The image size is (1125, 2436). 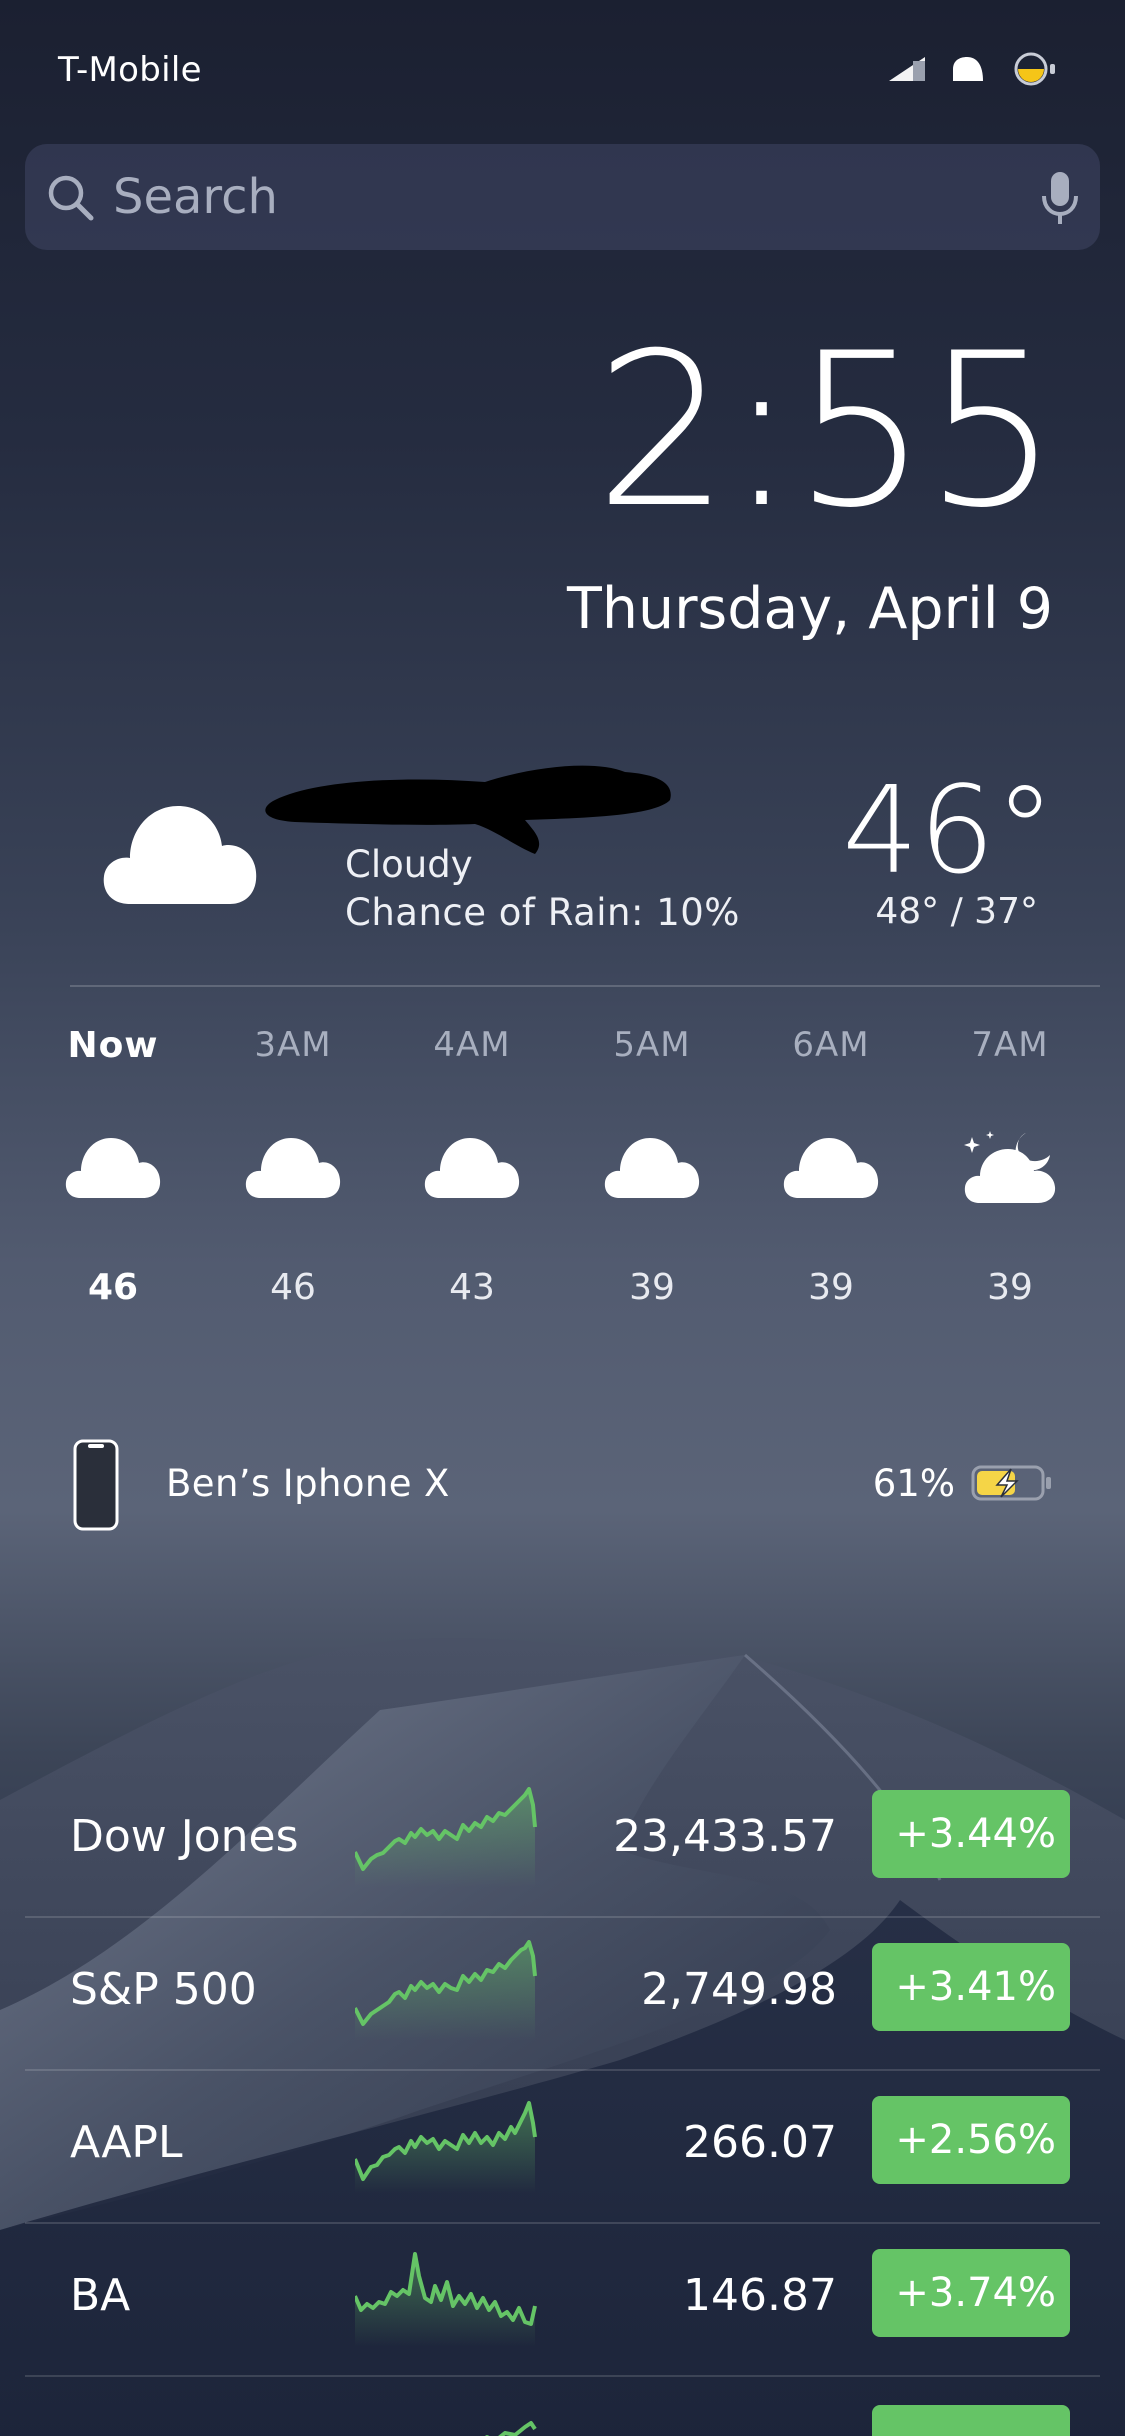 I want to click on stock-price: 2,749.98, so click(x=739, y=1989).